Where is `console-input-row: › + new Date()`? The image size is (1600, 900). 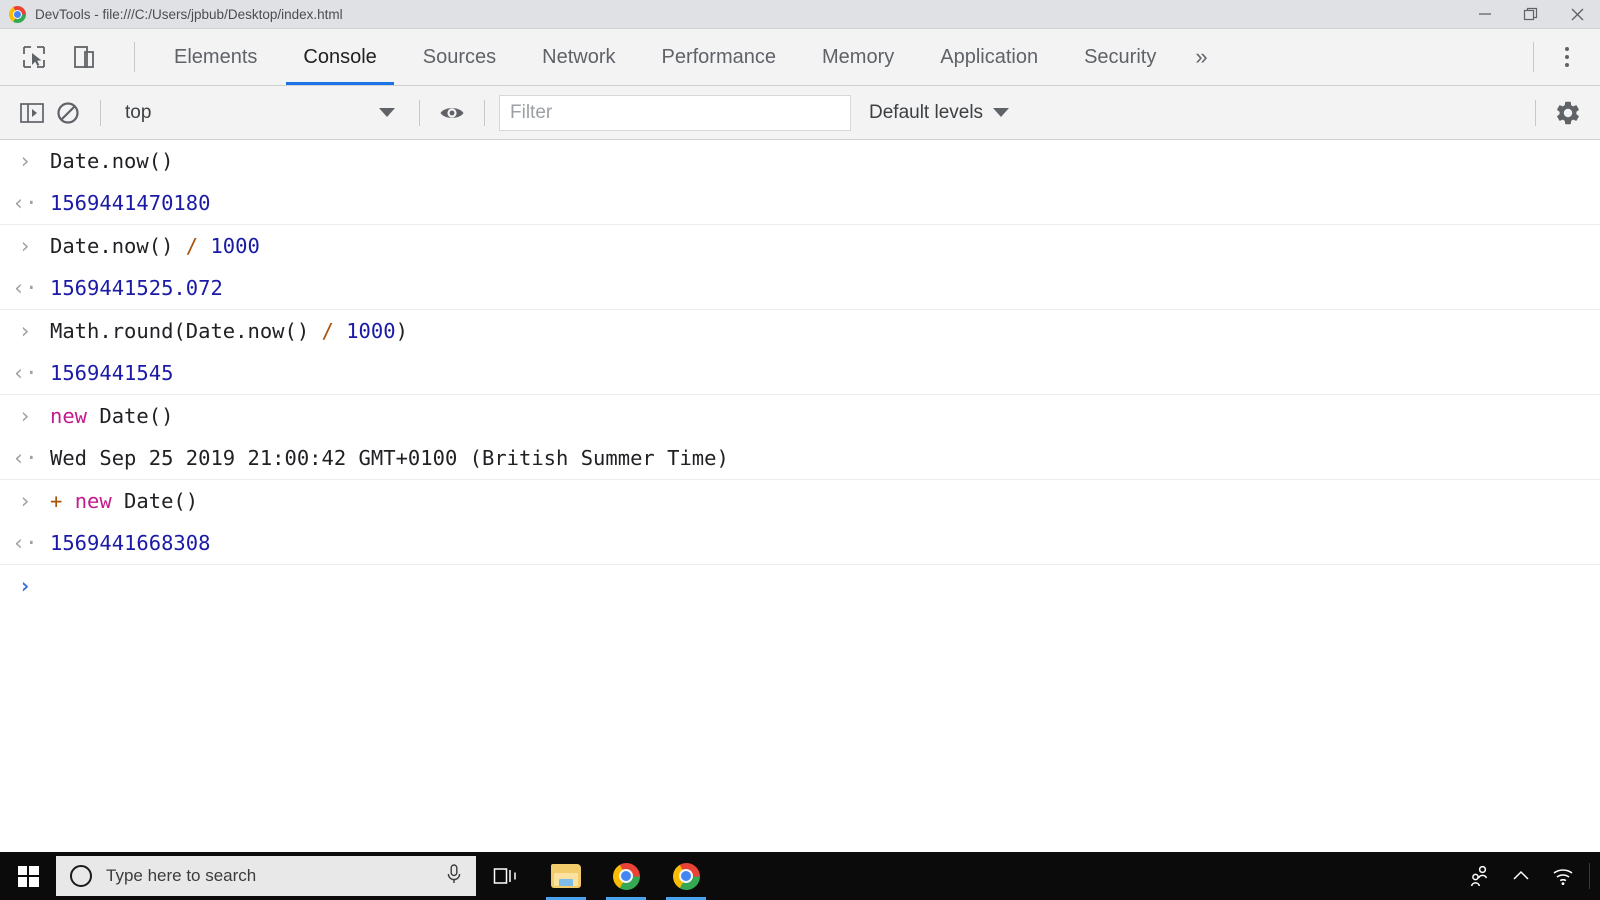
console-input-row: › + new Date() is located at coordinates (800, 501).